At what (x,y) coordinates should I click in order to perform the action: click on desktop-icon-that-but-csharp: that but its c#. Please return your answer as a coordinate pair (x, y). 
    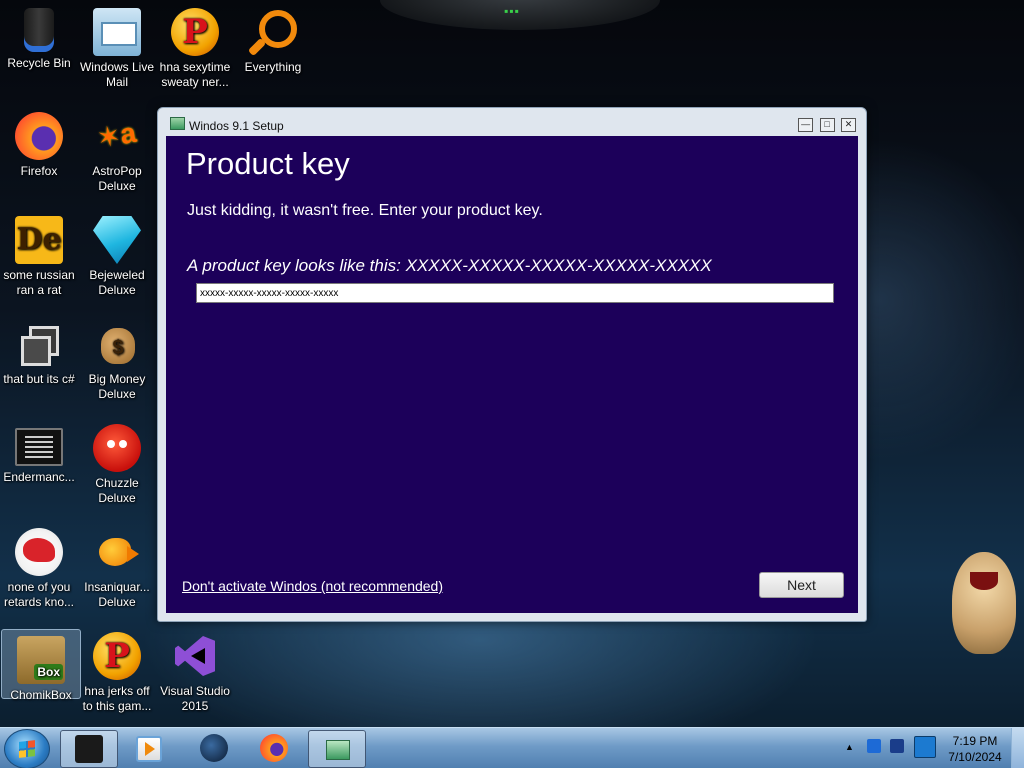
    Looking at the image, I should click on (39, 350).